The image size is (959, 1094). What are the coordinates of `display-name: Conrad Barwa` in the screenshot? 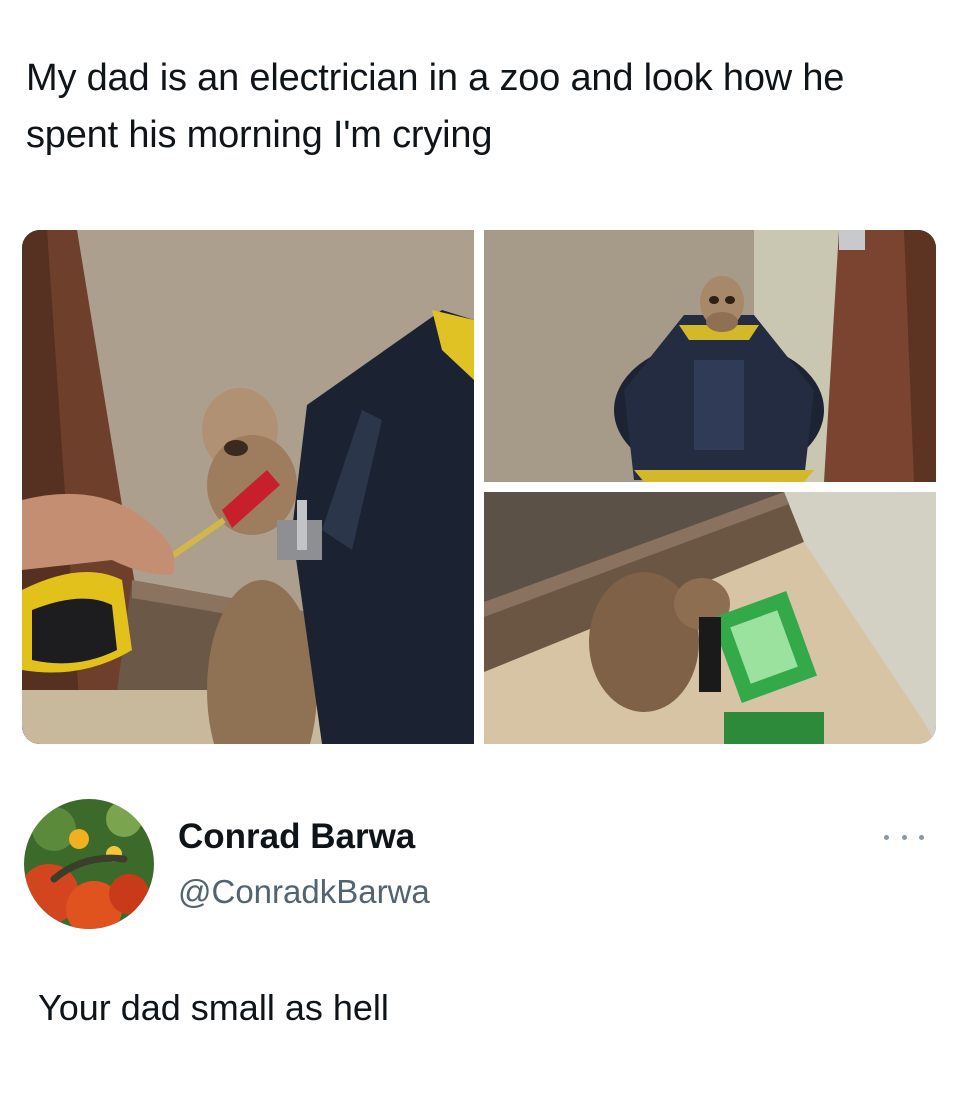 It's located at (296, 837).